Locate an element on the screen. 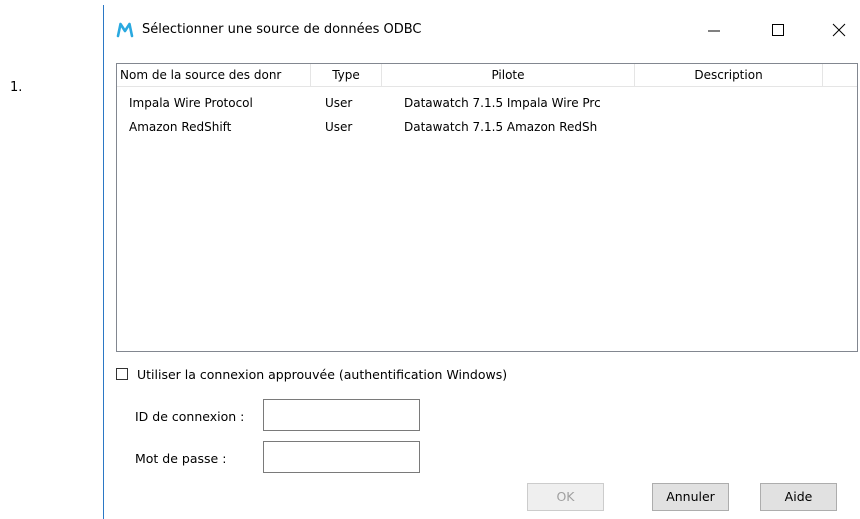  column-header-type: Type is located at coordinates (346, 75).